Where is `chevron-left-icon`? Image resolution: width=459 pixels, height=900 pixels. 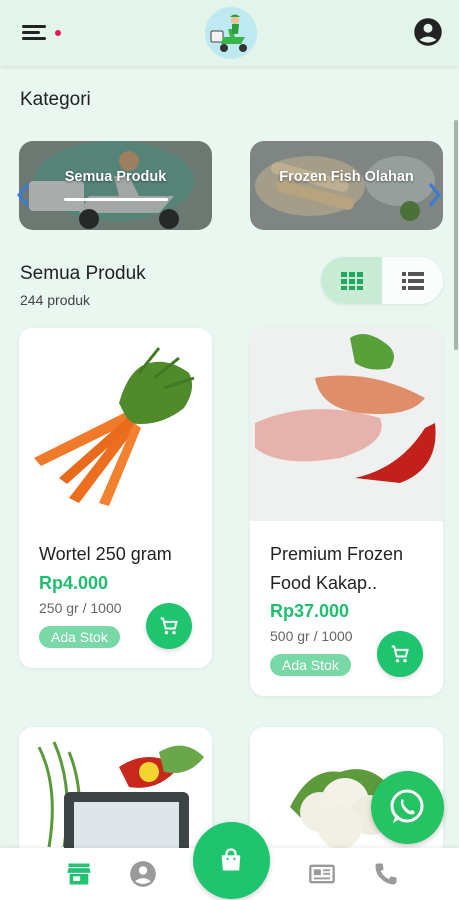 chevron-left-icon is located at coordinates (23, 195).